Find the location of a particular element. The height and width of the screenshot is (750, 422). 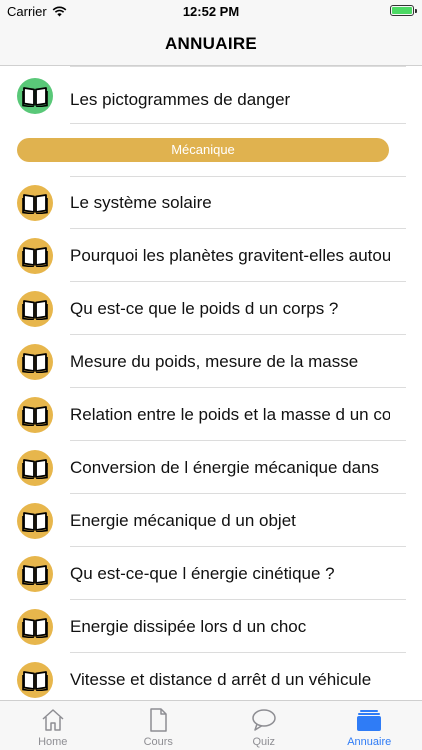

tab-label: Home is located at coordinates (53, 742).